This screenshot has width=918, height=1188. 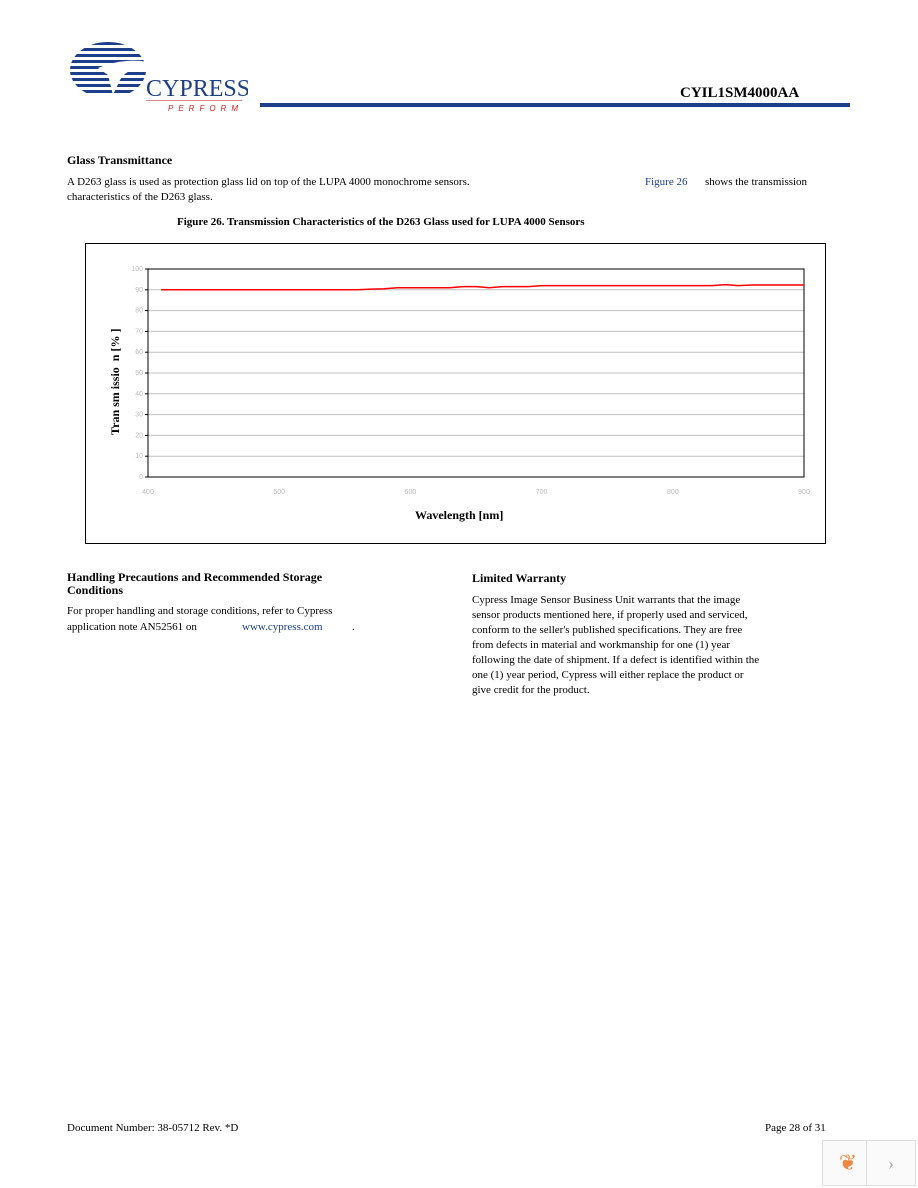 I want to click on warranty-heading: Limited Warranty, so click(x=519, y=578).